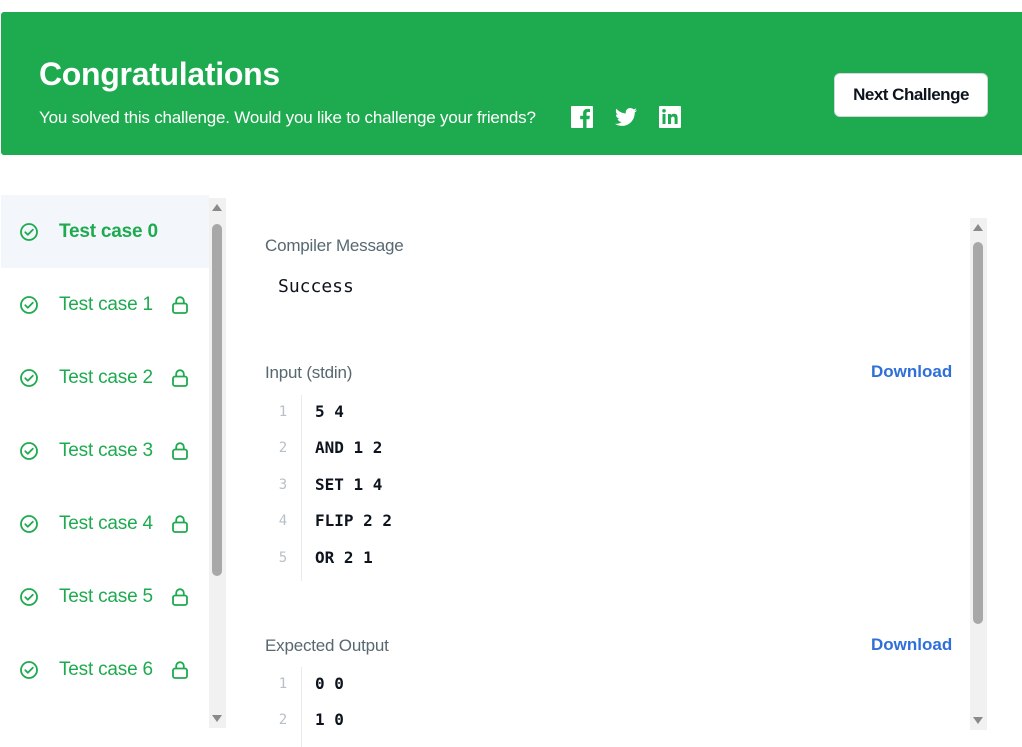 This screenshot has height=747, width=1022. Describe the element at coordinates (349, 484) in the screenshot. I see `line-text: SET 1 4` at that location.